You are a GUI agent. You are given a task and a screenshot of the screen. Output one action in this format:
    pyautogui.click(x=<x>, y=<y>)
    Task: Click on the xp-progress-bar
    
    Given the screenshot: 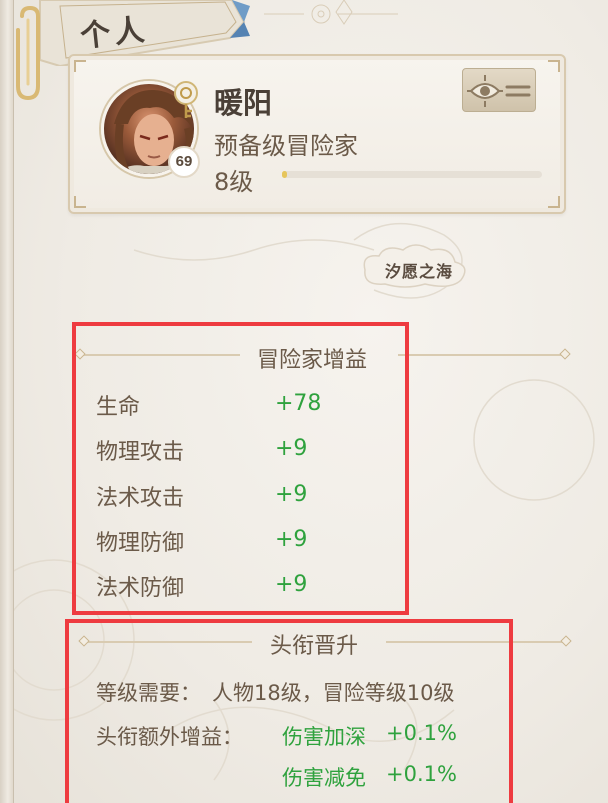 What is the action you would take?
    pyautogui.click(x=412, y=174)
    